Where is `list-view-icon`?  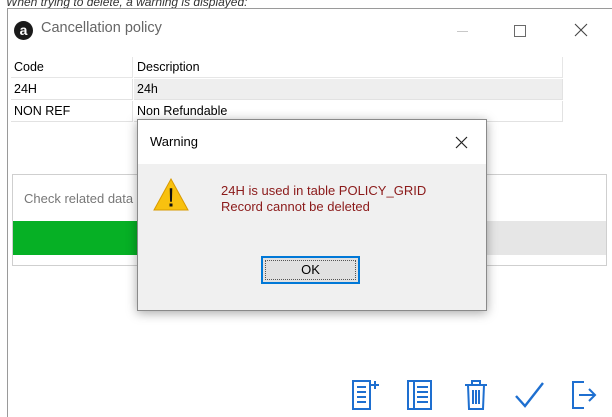 list-view-icon is located at coordinates (419, 395).